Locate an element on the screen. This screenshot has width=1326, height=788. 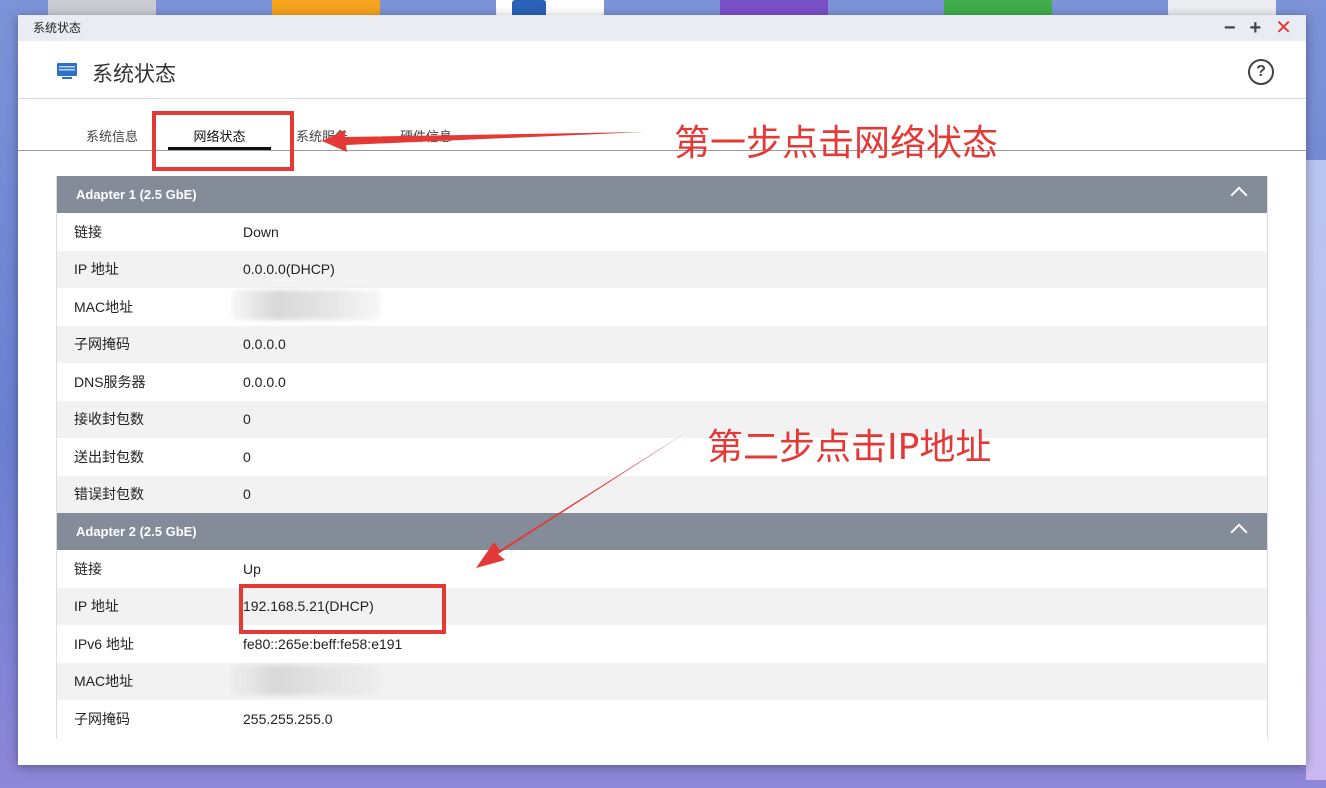
monitor-icon is located at coordinates (67, 71).